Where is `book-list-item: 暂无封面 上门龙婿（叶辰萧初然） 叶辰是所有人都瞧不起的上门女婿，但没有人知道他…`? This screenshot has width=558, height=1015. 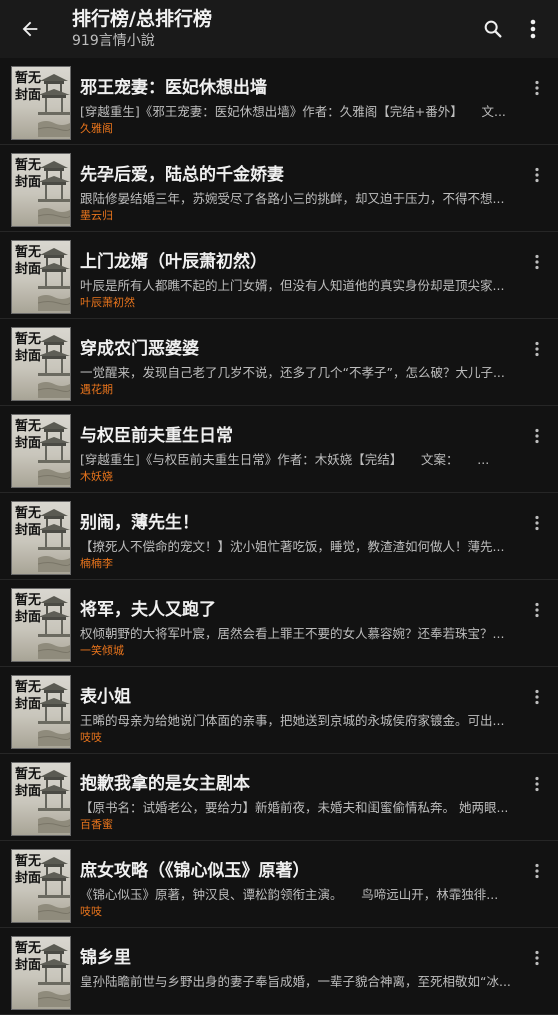
book-list-item: 暂无封面 上门龙婿（叶辰萧初然） 叶辰是所有人都瞧不起的上门女婿，但没有人知道他… is located at coordinates (279, 275).